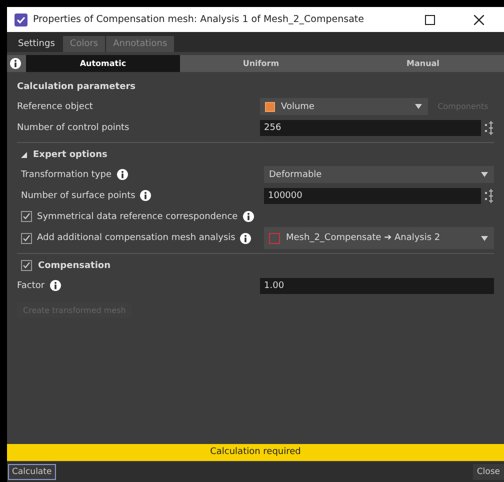 This screenshot has width=504, height=482. Describe the element at coordinates (199, 19) in the screenshot. I see `window-title: Properties of Compensation mesh: Analysis 1 of Mesh_2_Compensate` at that location.